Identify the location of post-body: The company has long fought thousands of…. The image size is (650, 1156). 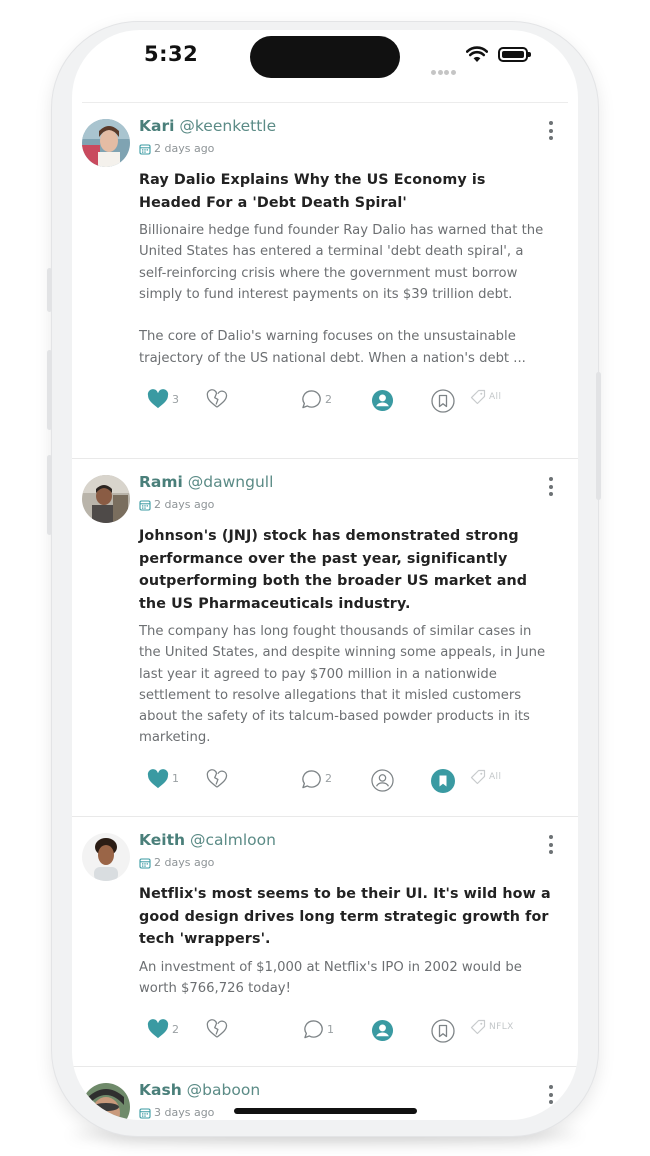
(345, 685).